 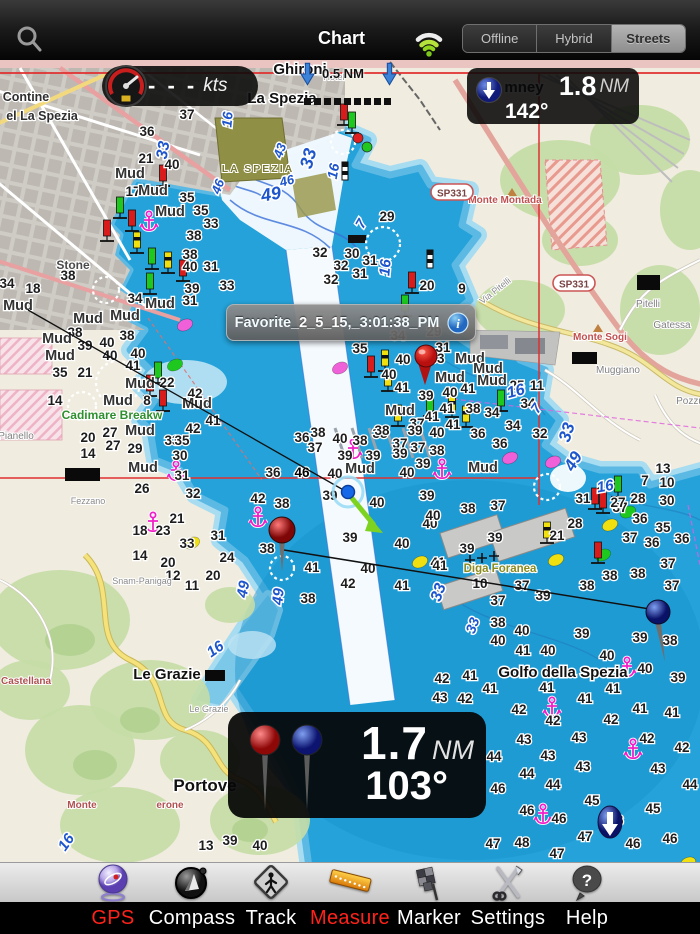 What do you see at coordinates (351, 322) in the screenshot?
I see `favorite-tooltip: Favorite_2_5_15,_3:01:38_PM i` at bounding box center [351, 322].